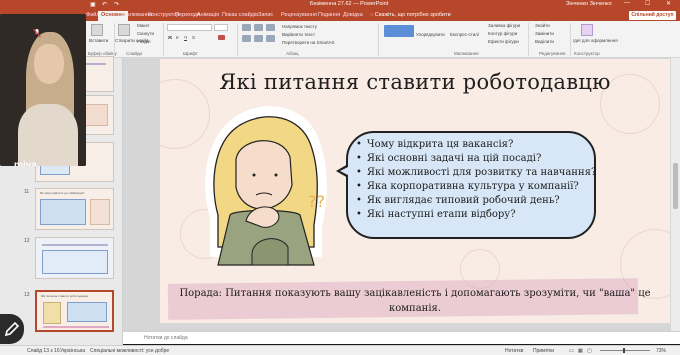 The image size is (680, 355). Describe the element at coordinates (580, 351) in the screenshot. I see `slide-sorter-icon: ▦` at that location.